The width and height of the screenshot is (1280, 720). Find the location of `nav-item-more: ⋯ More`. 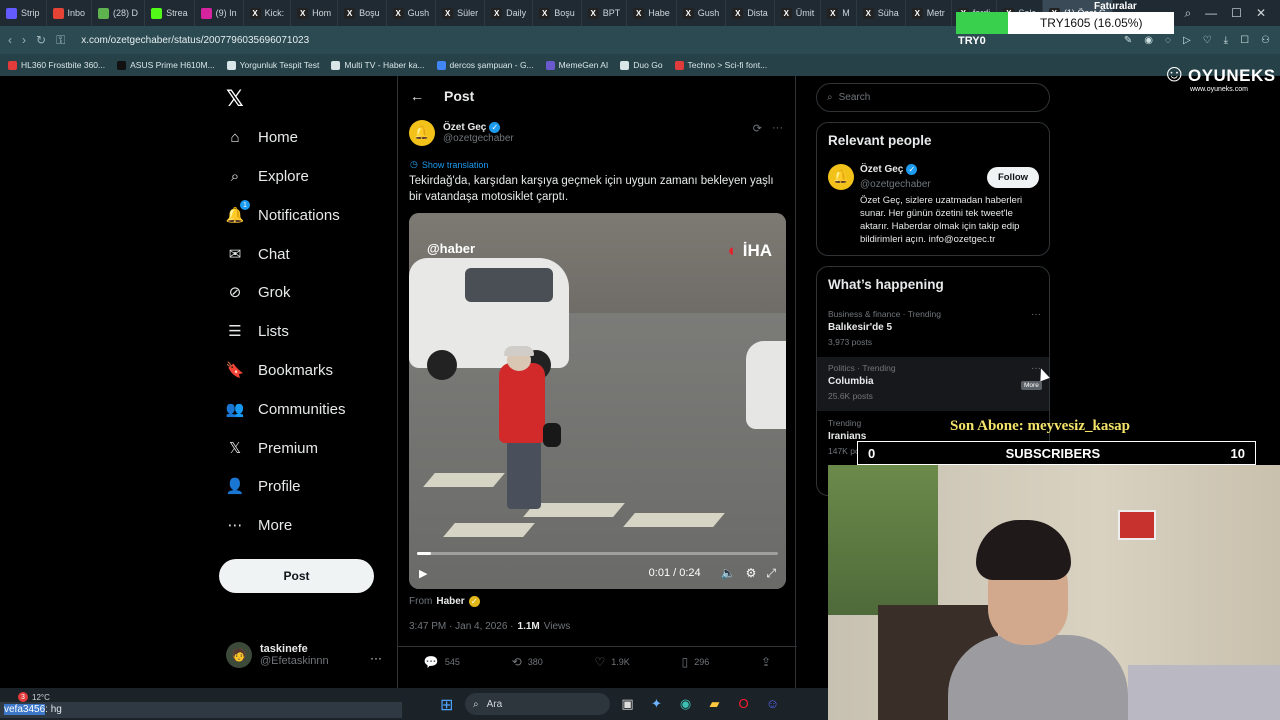

nav-item-more: ⋯ More is located at coordinates (259, 525).